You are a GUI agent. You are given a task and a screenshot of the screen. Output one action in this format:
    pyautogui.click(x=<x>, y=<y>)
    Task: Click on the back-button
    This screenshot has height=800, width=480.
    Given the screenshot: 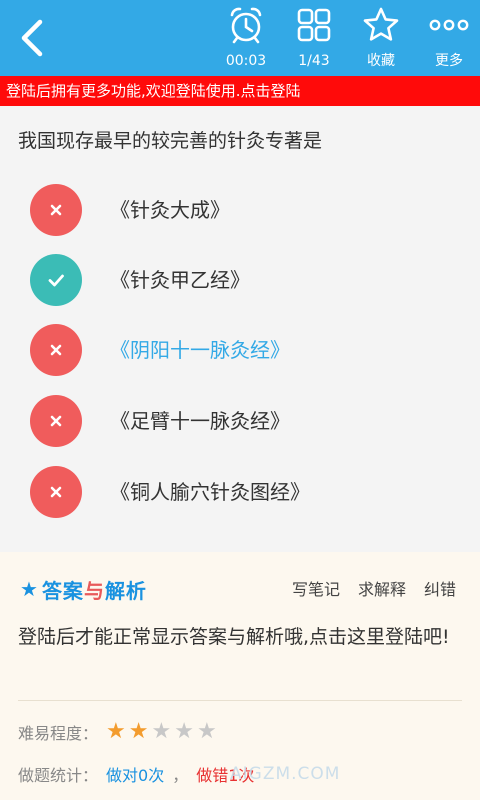 What is the action you would take?
    pyautogui.click(x=34, y=38)
    